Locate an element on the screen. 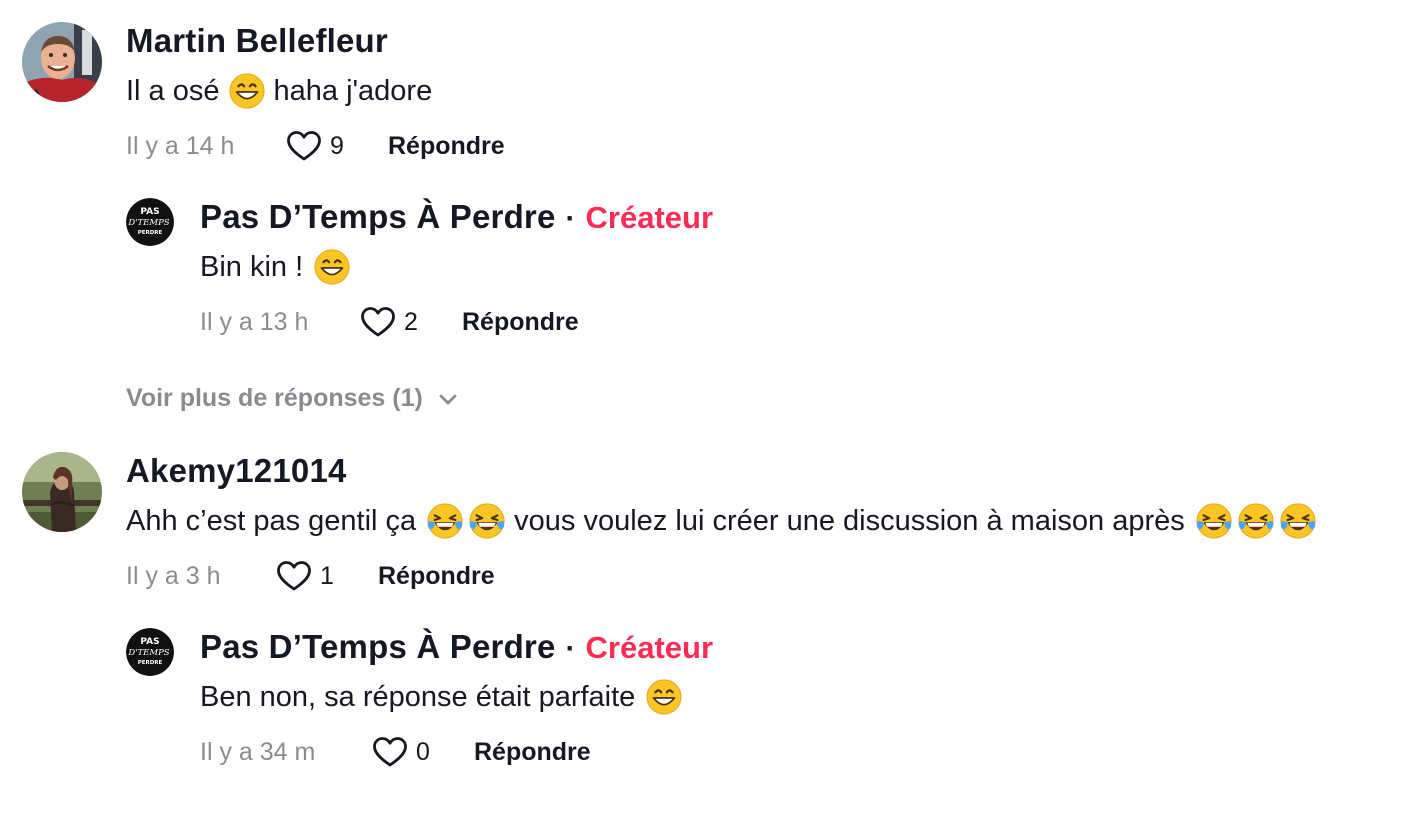  comment-text-part: Ahh c’est pas gentil ça is located at coordinates (271, 520).